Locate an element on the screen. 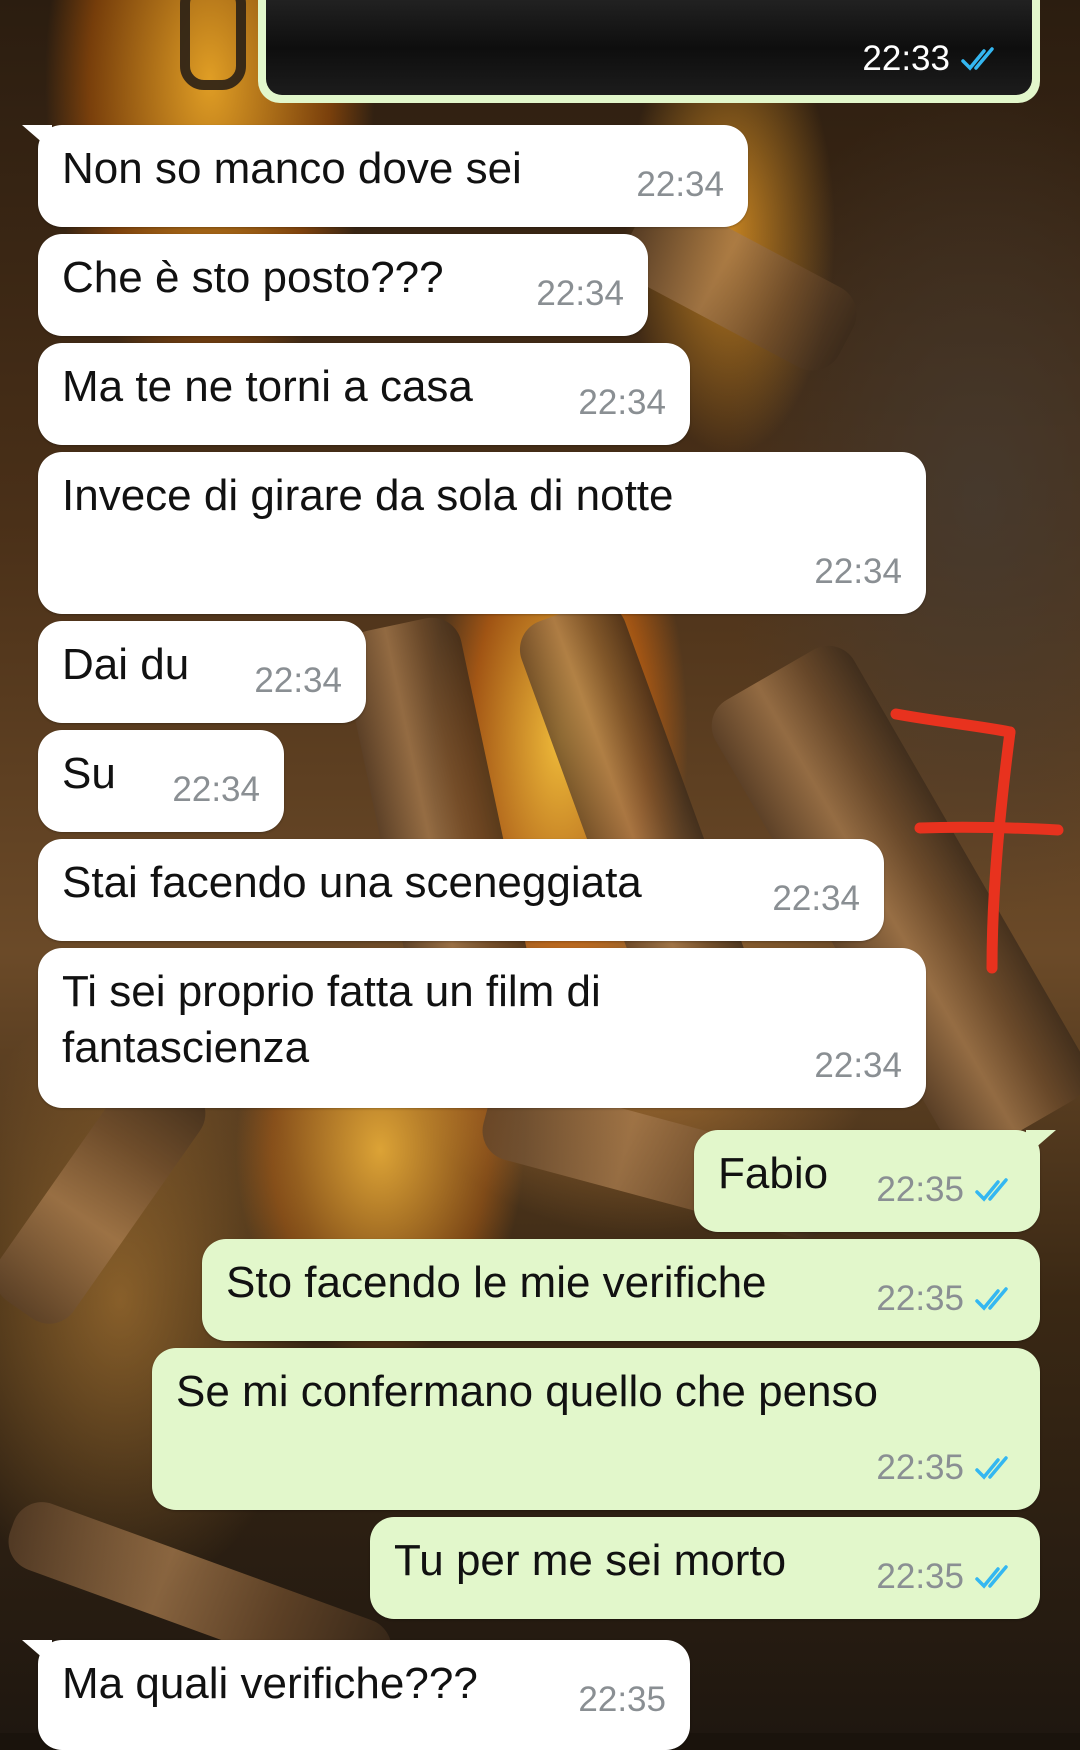 The width and height of the screenshot is (1080, 1750). message-text: Ma quali verifiche??? is located at coordinates (270, 1683).